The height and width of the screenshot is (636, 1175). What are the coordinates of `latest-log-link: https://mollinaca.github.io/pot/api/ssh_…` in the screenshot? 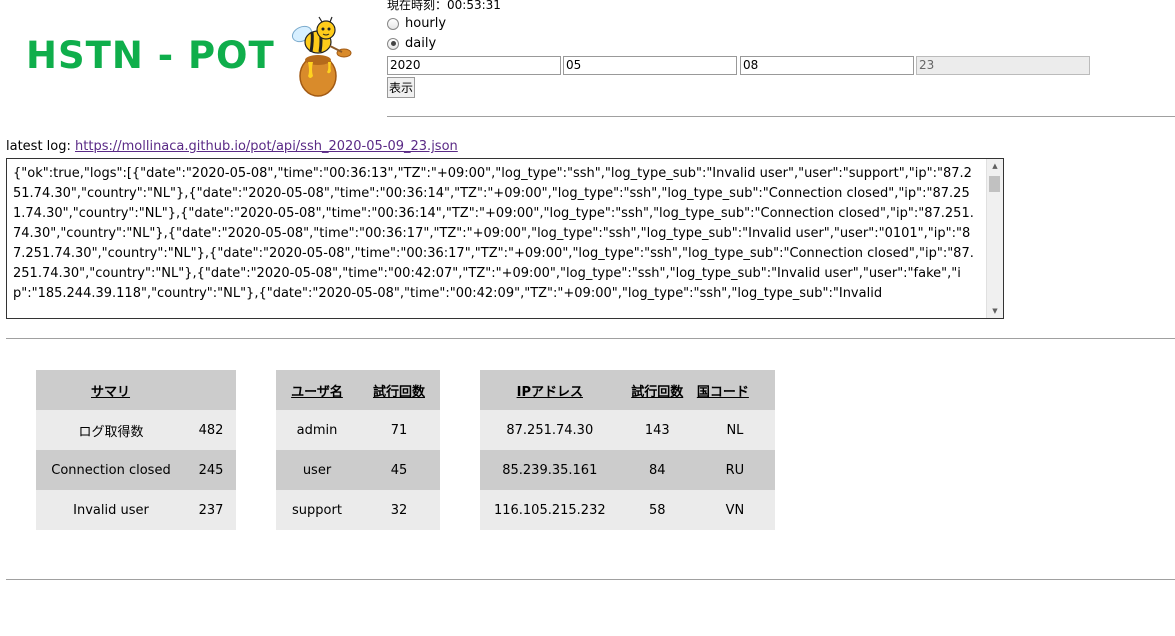 It's located at (266, 146).